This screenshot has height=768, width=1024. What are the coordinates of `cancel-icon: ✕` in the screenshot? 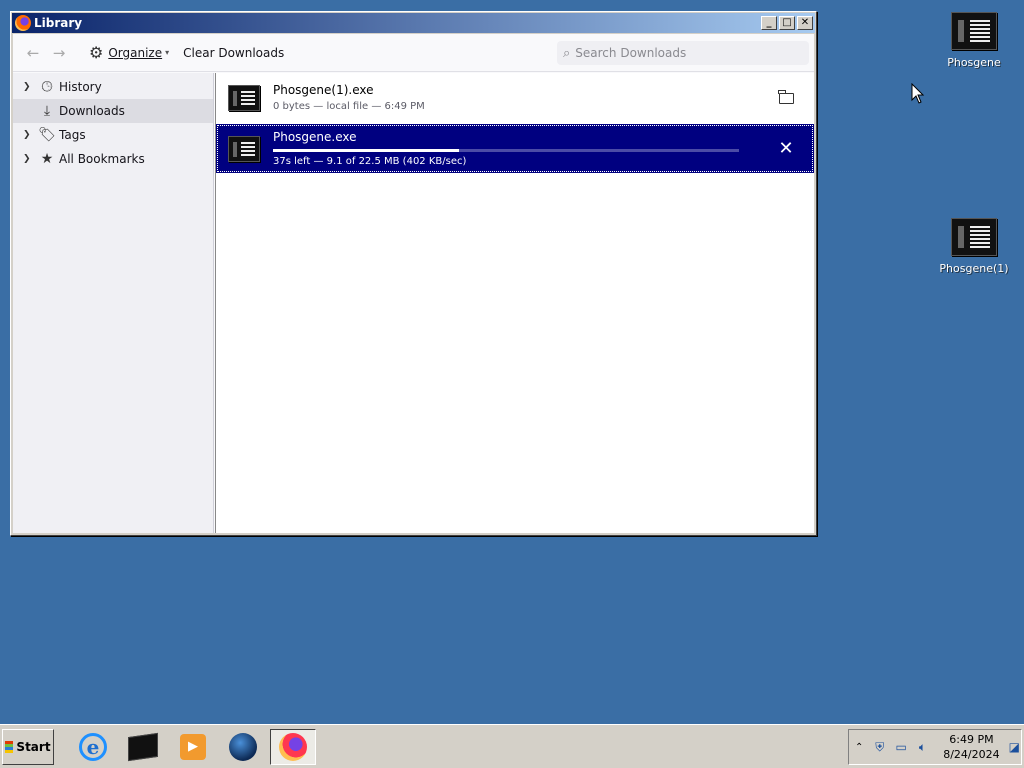 It's located at (786, 148).